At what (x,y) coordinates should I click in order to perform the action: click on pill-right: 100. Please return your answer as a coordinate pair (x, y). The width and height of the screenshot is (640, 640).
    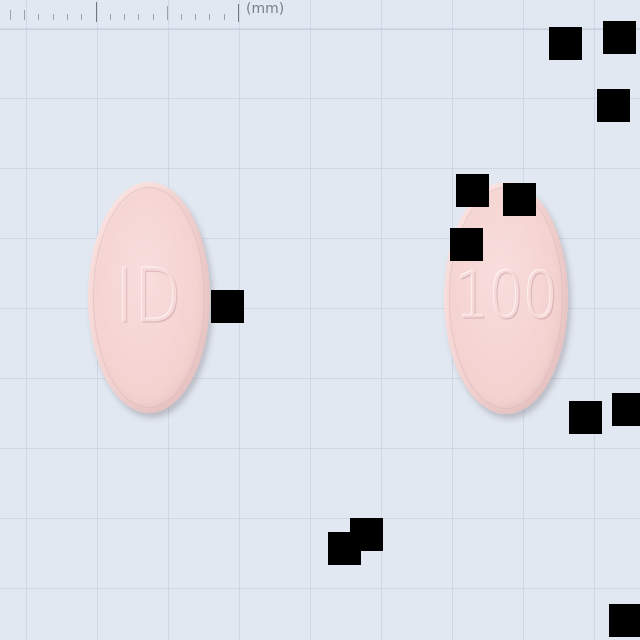
    Looking at the image, I should click on (506, 298).